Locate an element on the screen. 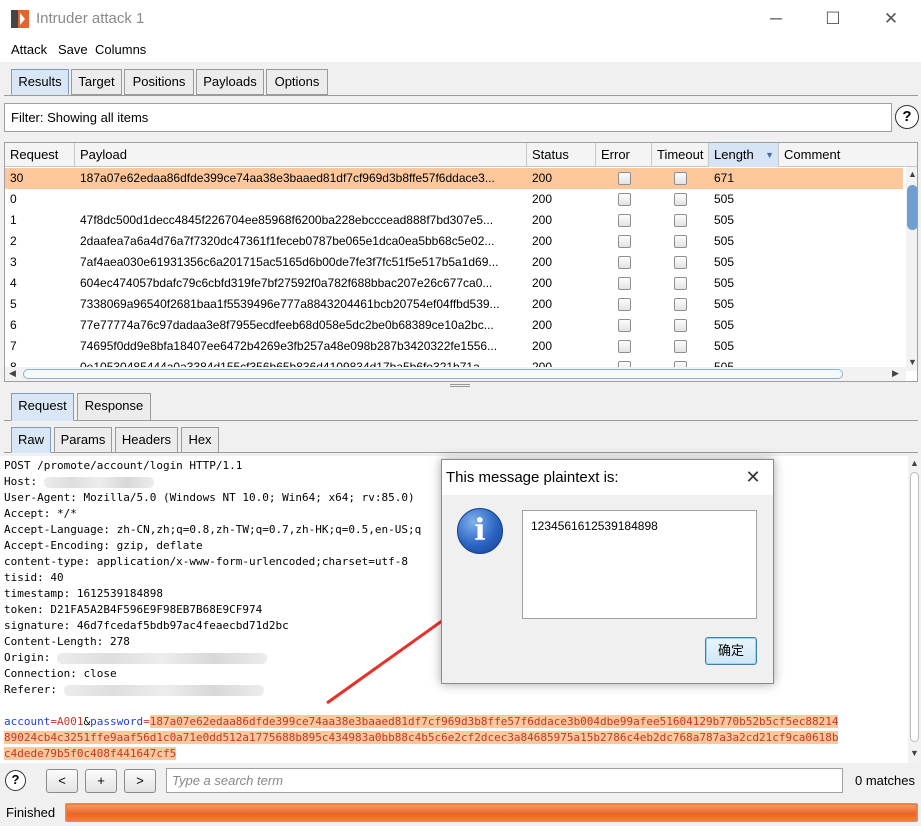  cell-request: 2 is located at coordinates (13, 241).